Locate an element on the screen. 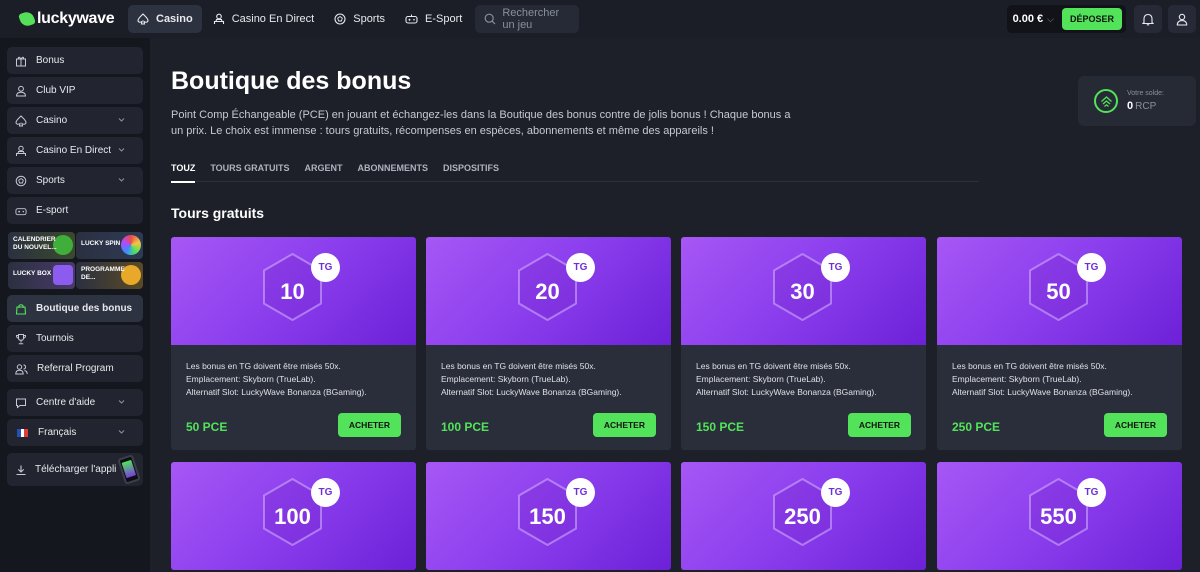 The width and height of the screenshot is (1200, 572). sidebar-item-bonus: Bonus is located at coordinates (75, 60).